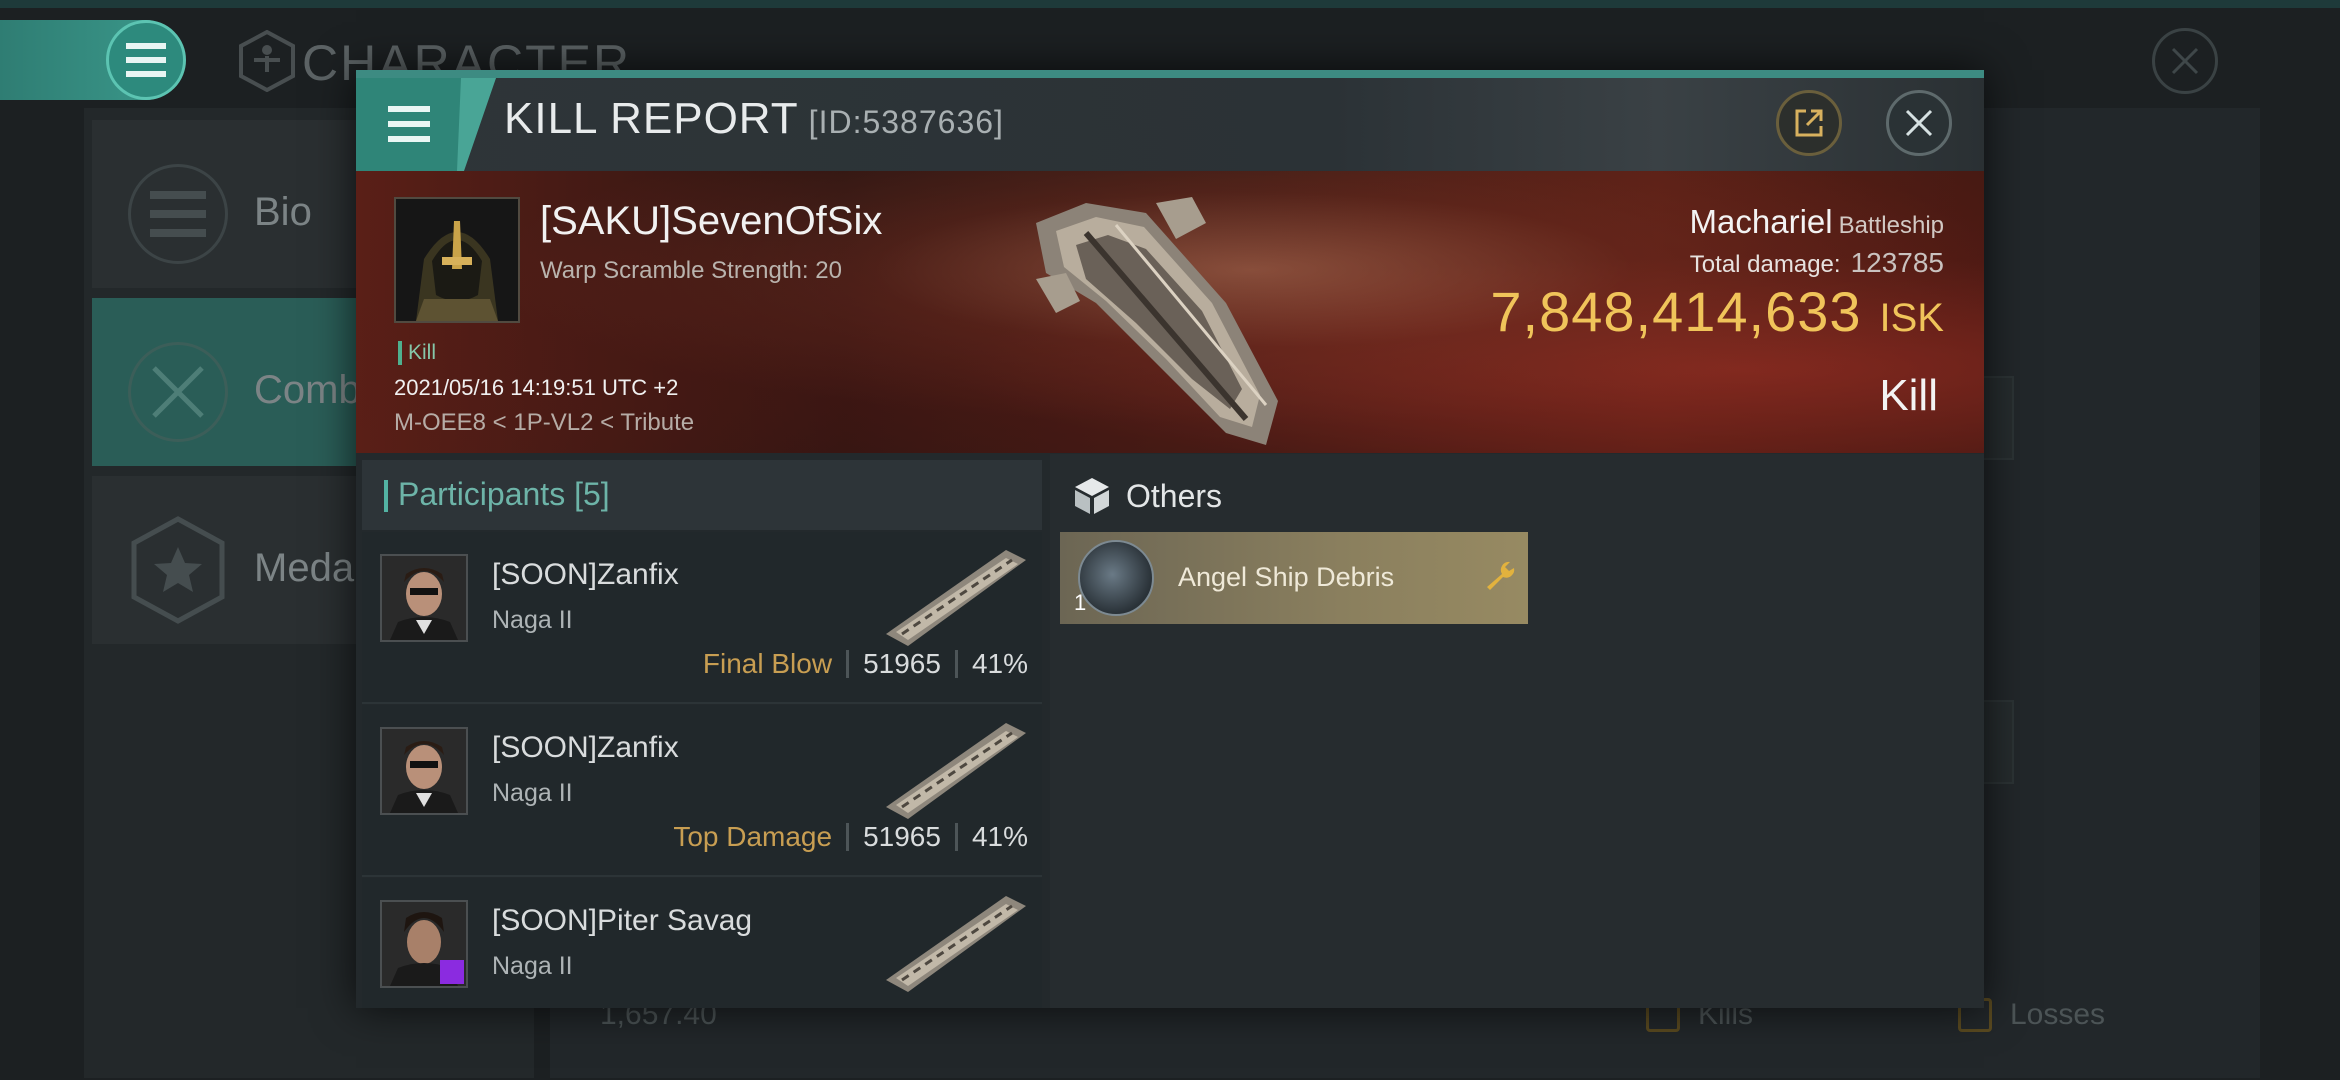  Describe the element at coordinates (307, 390) in the screenshot. I see `sidebar-item-label: Comb` at that location.